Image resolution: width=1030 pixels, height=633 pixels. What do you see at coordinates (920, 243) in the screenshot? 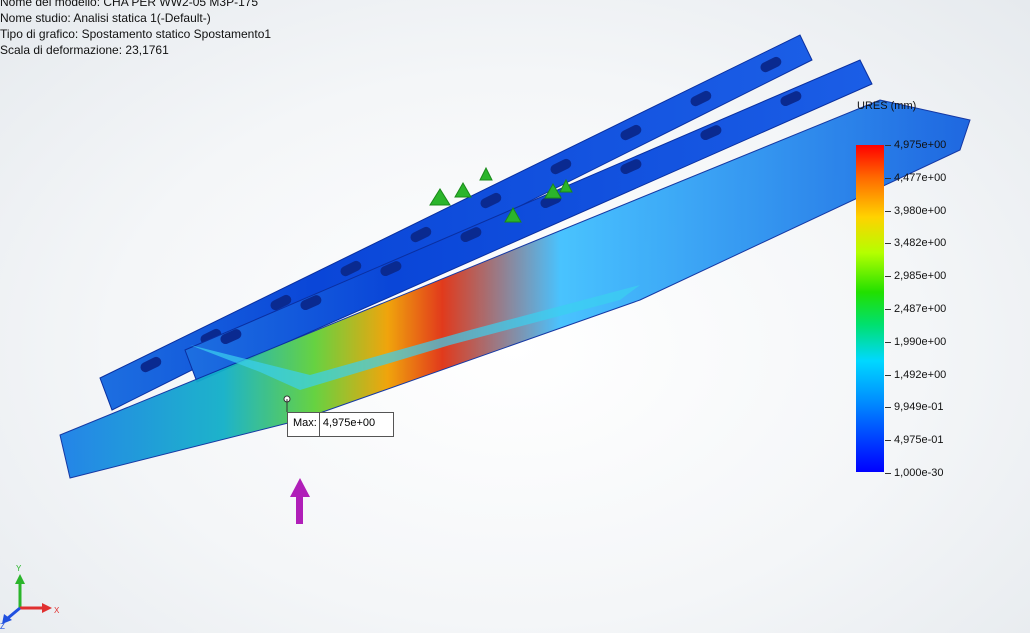
I see `legend-value-label: 3,482e+00` at bounding box center [920, 243].